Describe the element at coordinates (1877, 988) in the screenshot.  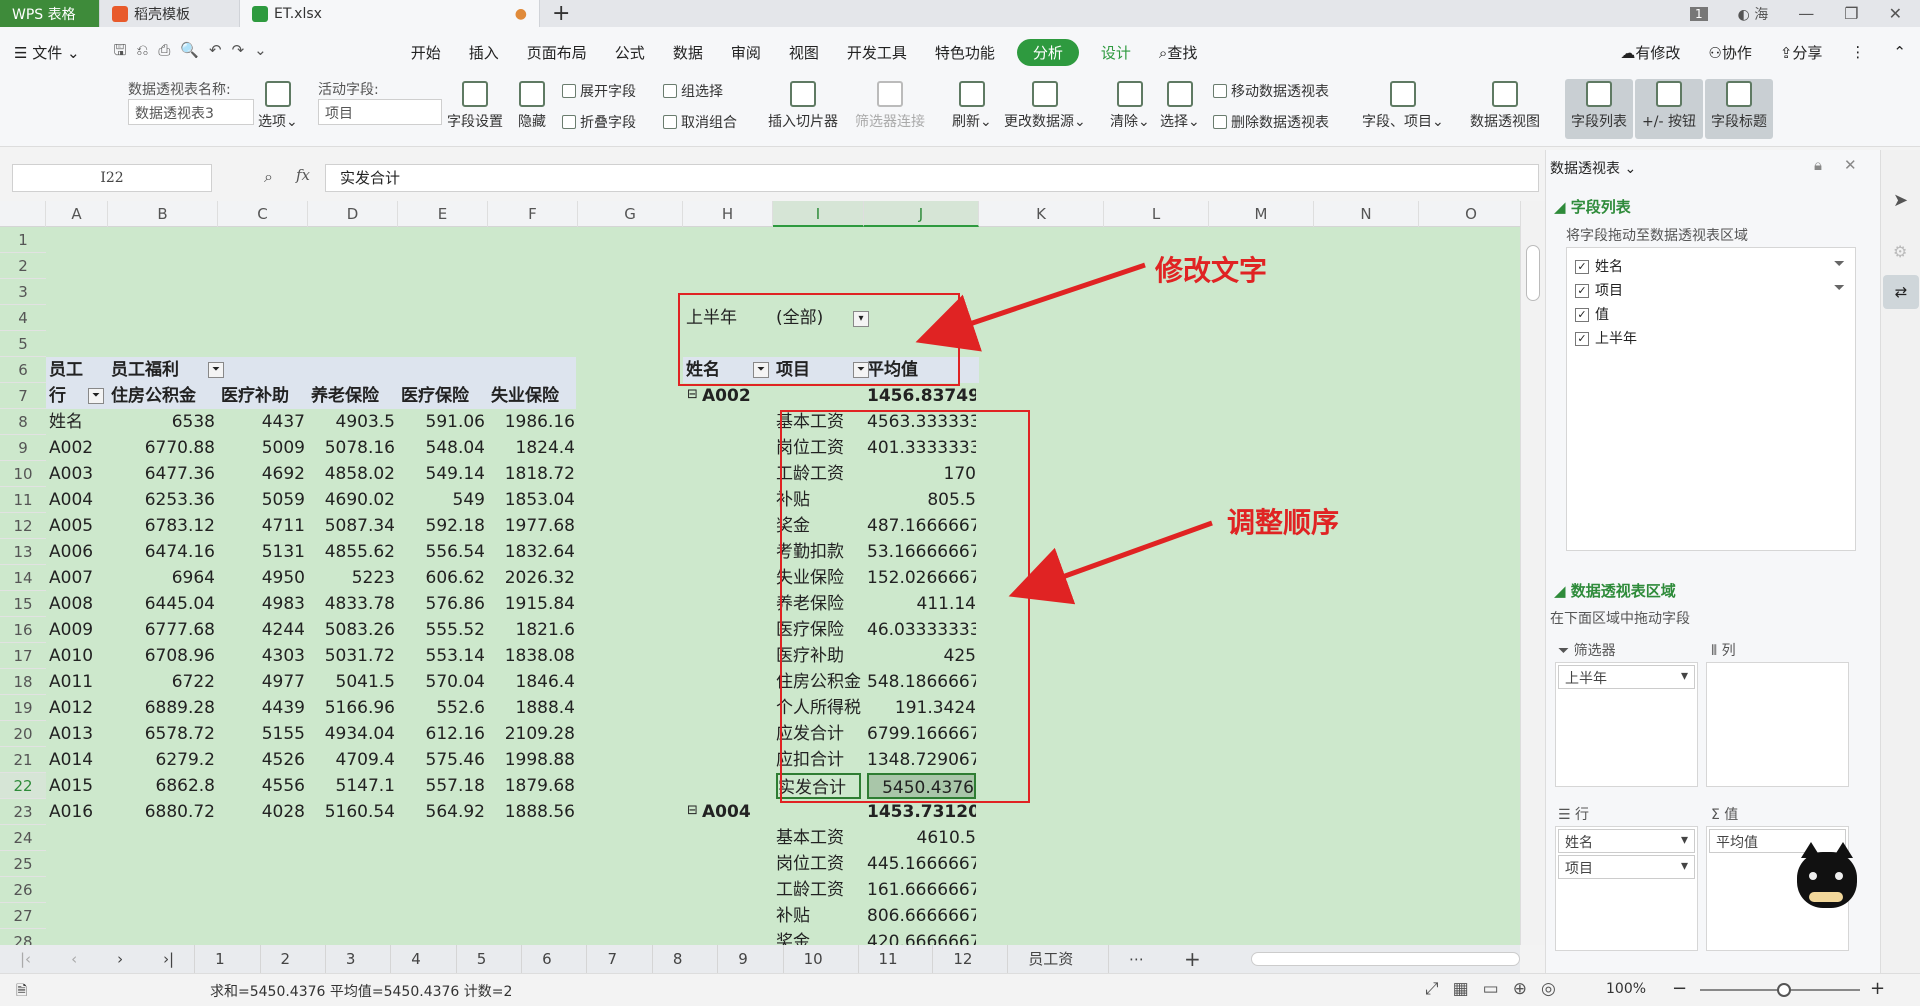
I see `zoom-in-icon: +` at that location.